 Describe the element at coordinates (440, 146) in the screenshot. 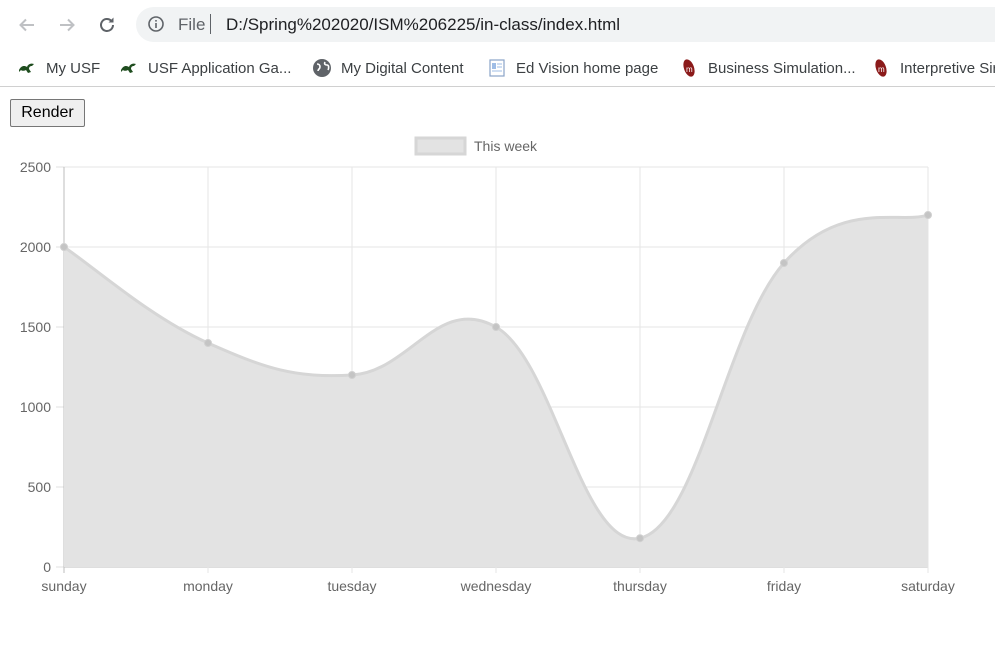

I see `legend-swatch` at that location.